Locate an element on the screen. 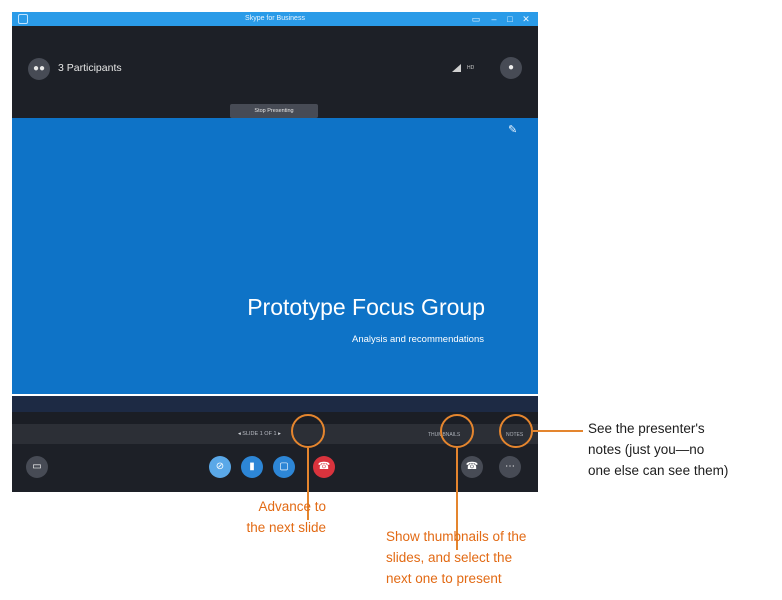  participants-count: 3 Participants is located at coordinates (90, 68).